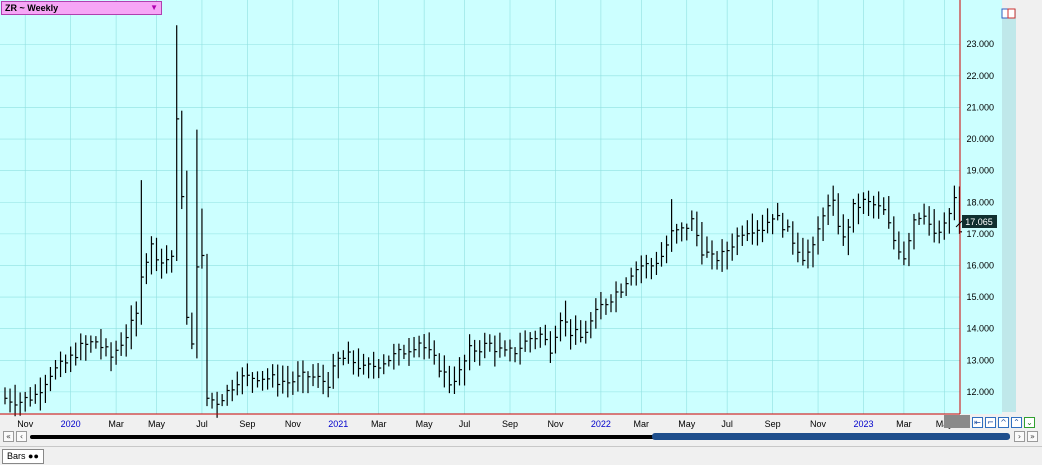  I want to click on scroll-left-icon: ‹, so click(21, 436).